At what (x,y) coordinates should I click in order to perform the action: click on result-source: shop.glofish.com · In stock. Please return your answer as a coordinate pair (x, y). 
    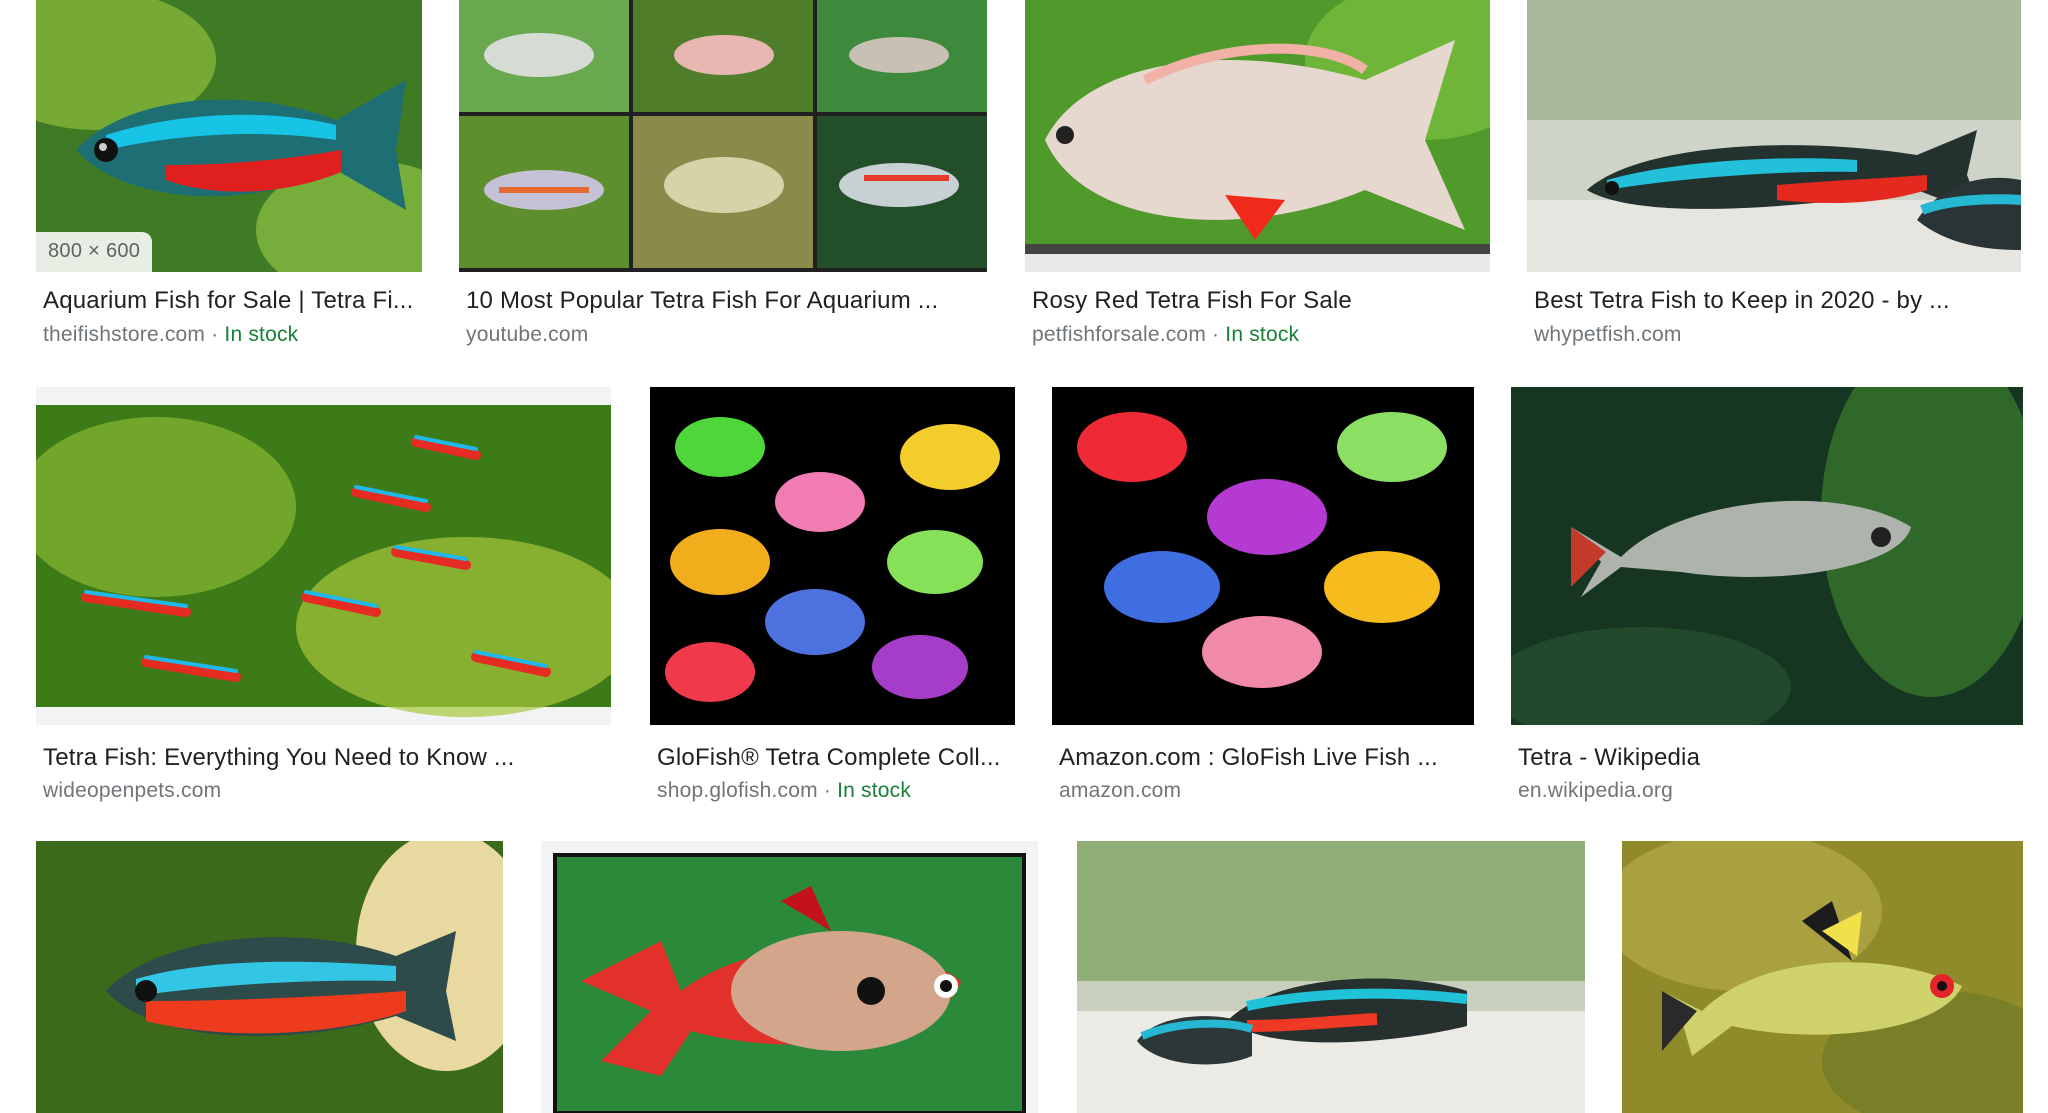
    Looking at the image, I should click on (784, 790).